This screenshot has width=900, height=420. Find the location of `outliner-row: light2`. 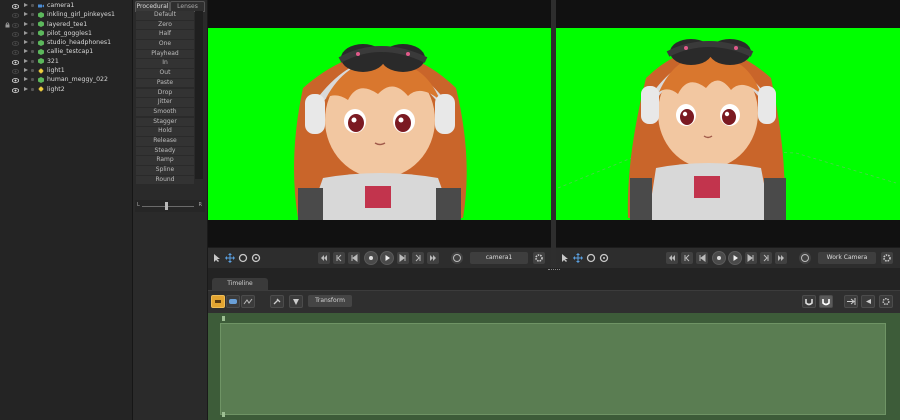

outliner-row: light2 is located at coordinates (66, 89).